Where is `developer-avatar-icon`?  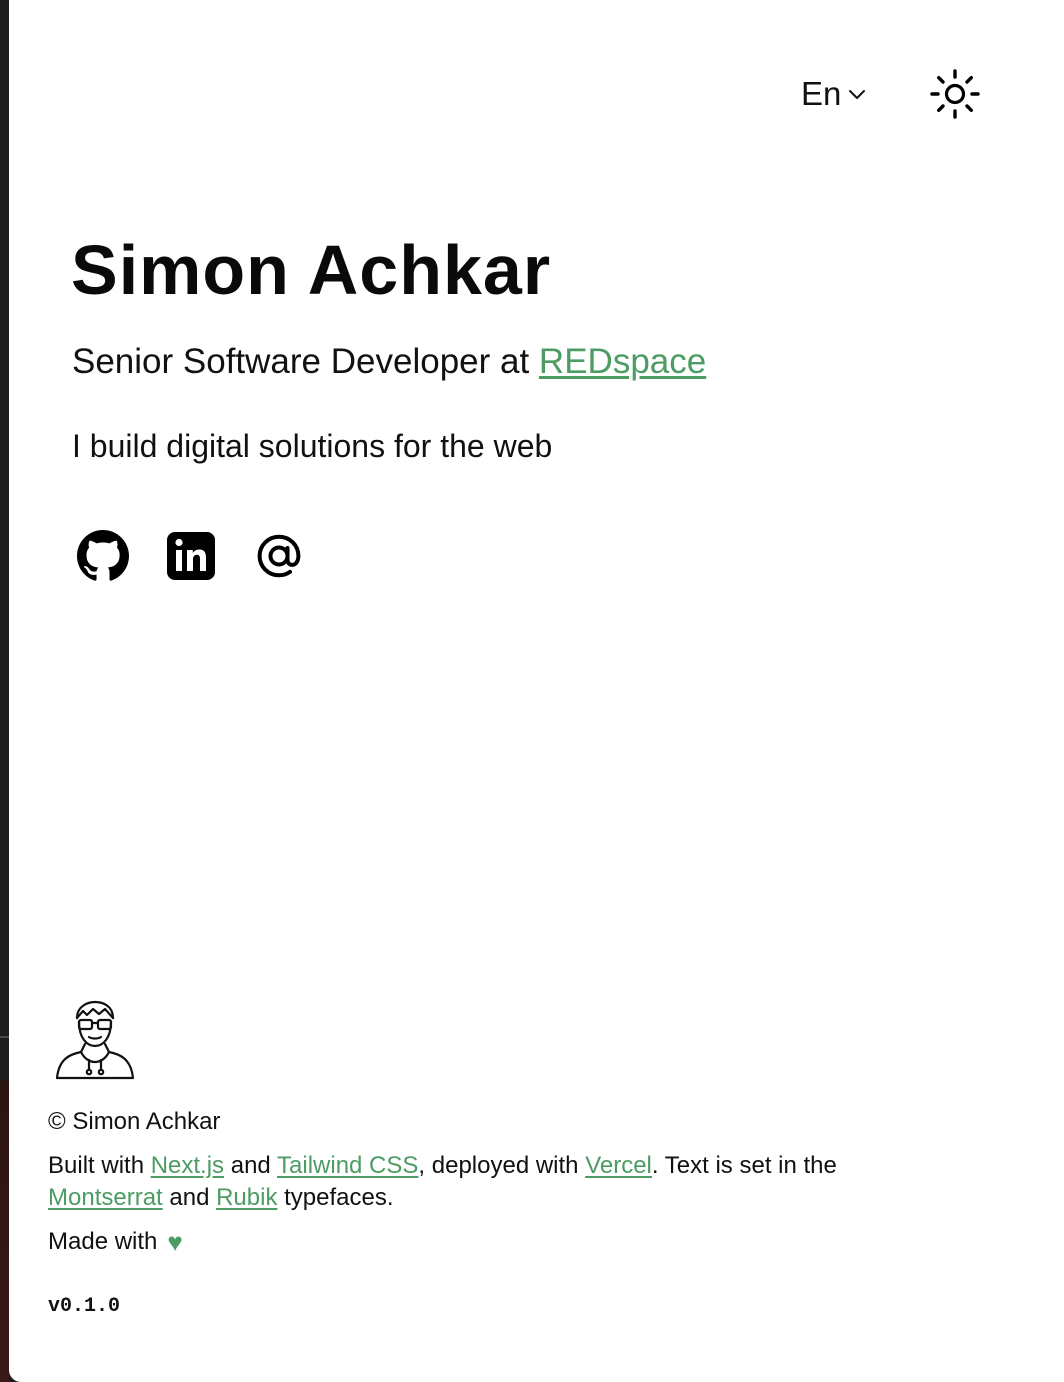 developer-avatar-icon is located at coordinates (95, 1040).